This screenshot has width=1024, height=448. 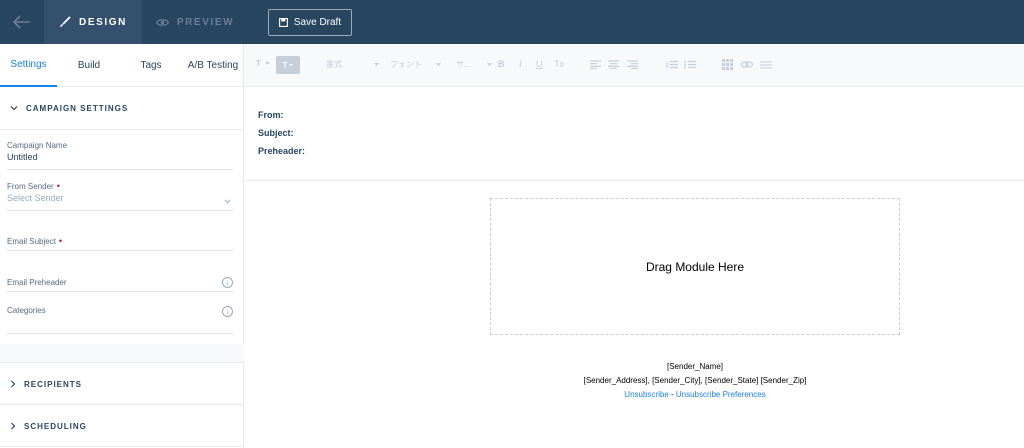 I want to click on background-color-label: T, so click(x=285, y=65).